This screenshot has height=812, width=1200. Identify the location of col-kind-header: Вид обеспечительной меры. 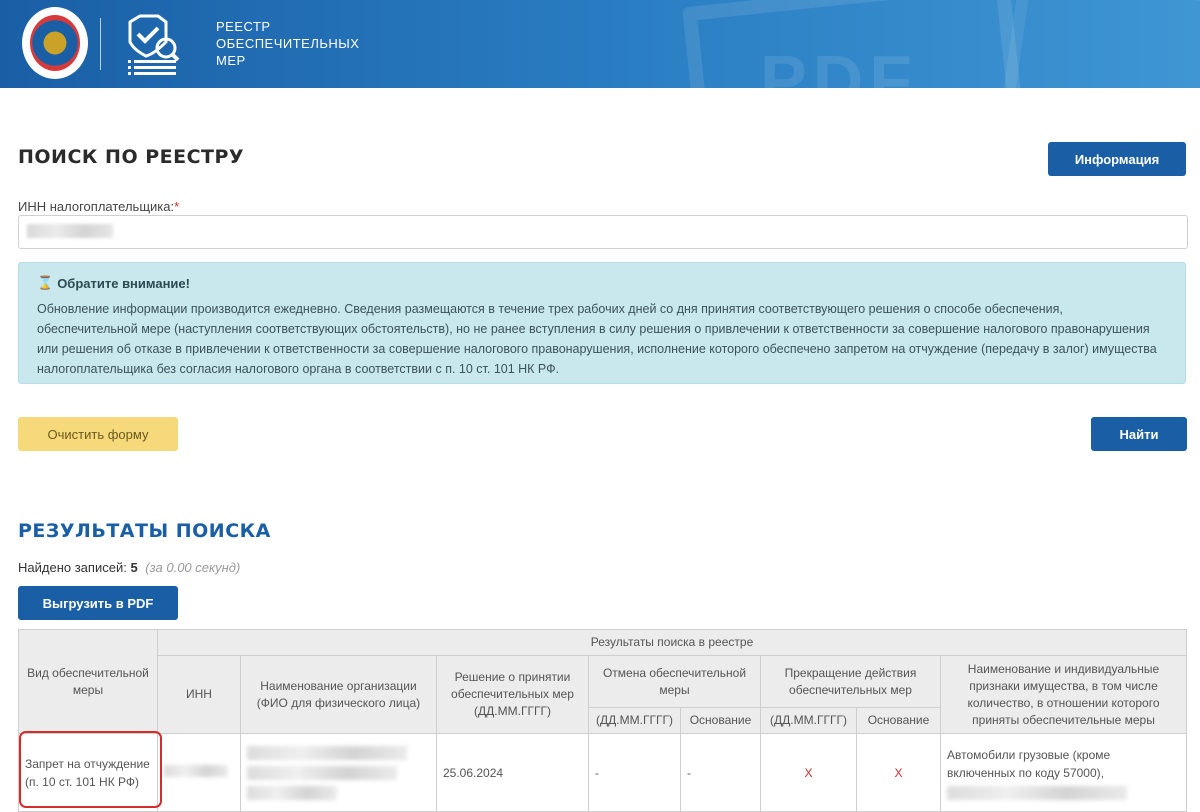
(88, 681).